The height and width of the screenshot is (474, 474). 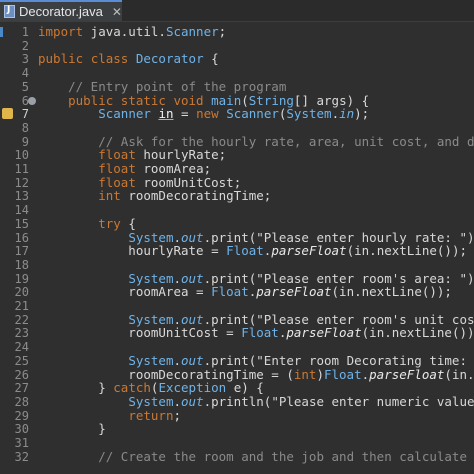 I want to click on line-number: 23, so click(x=21, y=333).